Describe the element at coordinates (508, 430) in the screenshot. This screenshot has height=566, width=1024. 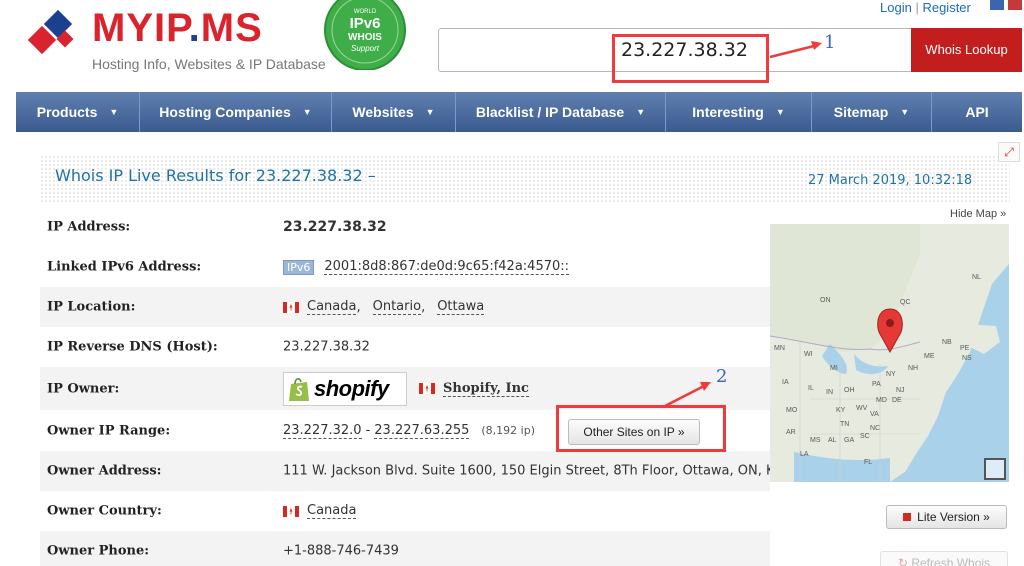
I see `range-ip-count: (8,192 ip)` at that location.